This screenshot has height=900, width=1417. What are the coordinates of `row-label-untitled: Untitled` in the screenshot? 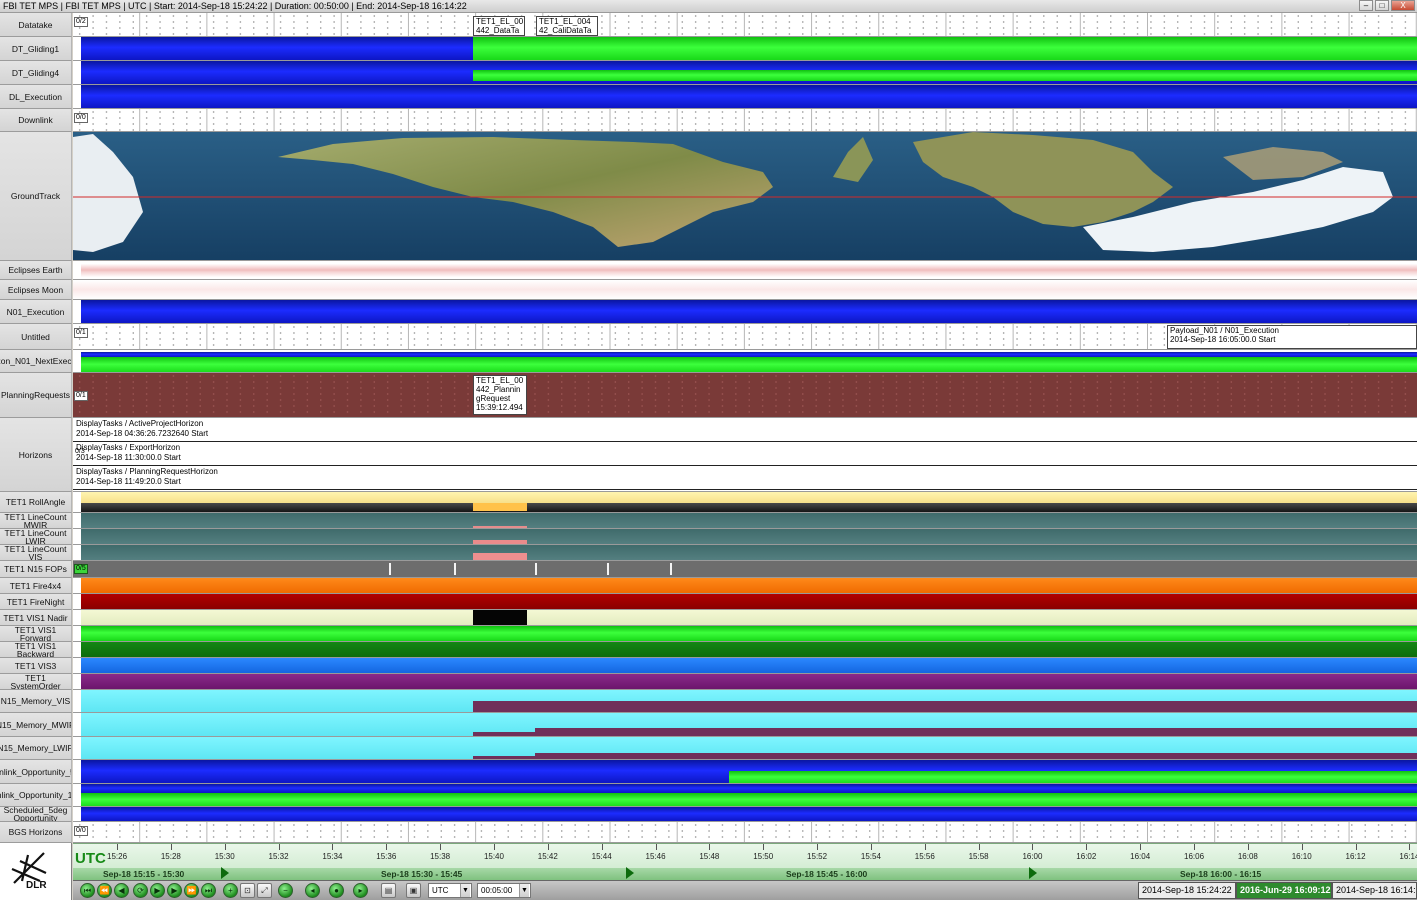 It's located at (36, 337).